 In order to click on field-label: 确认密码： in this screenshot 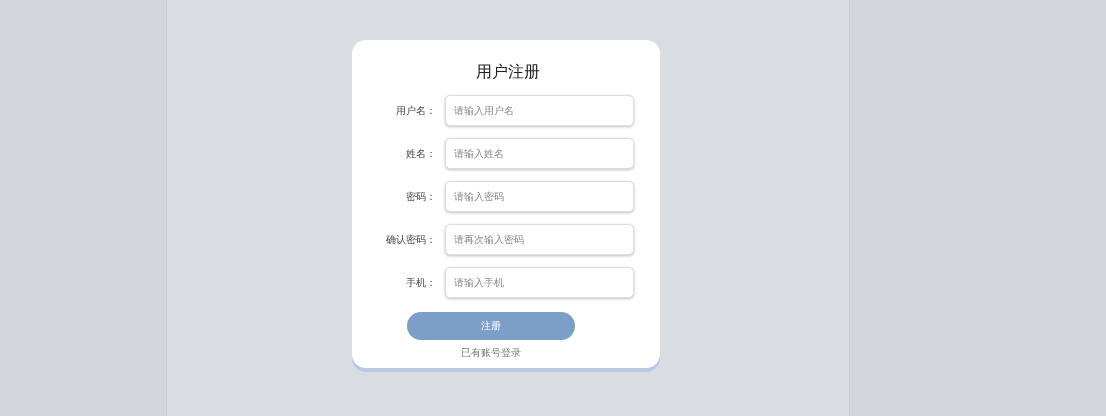, I will do `click(410, 239)`.